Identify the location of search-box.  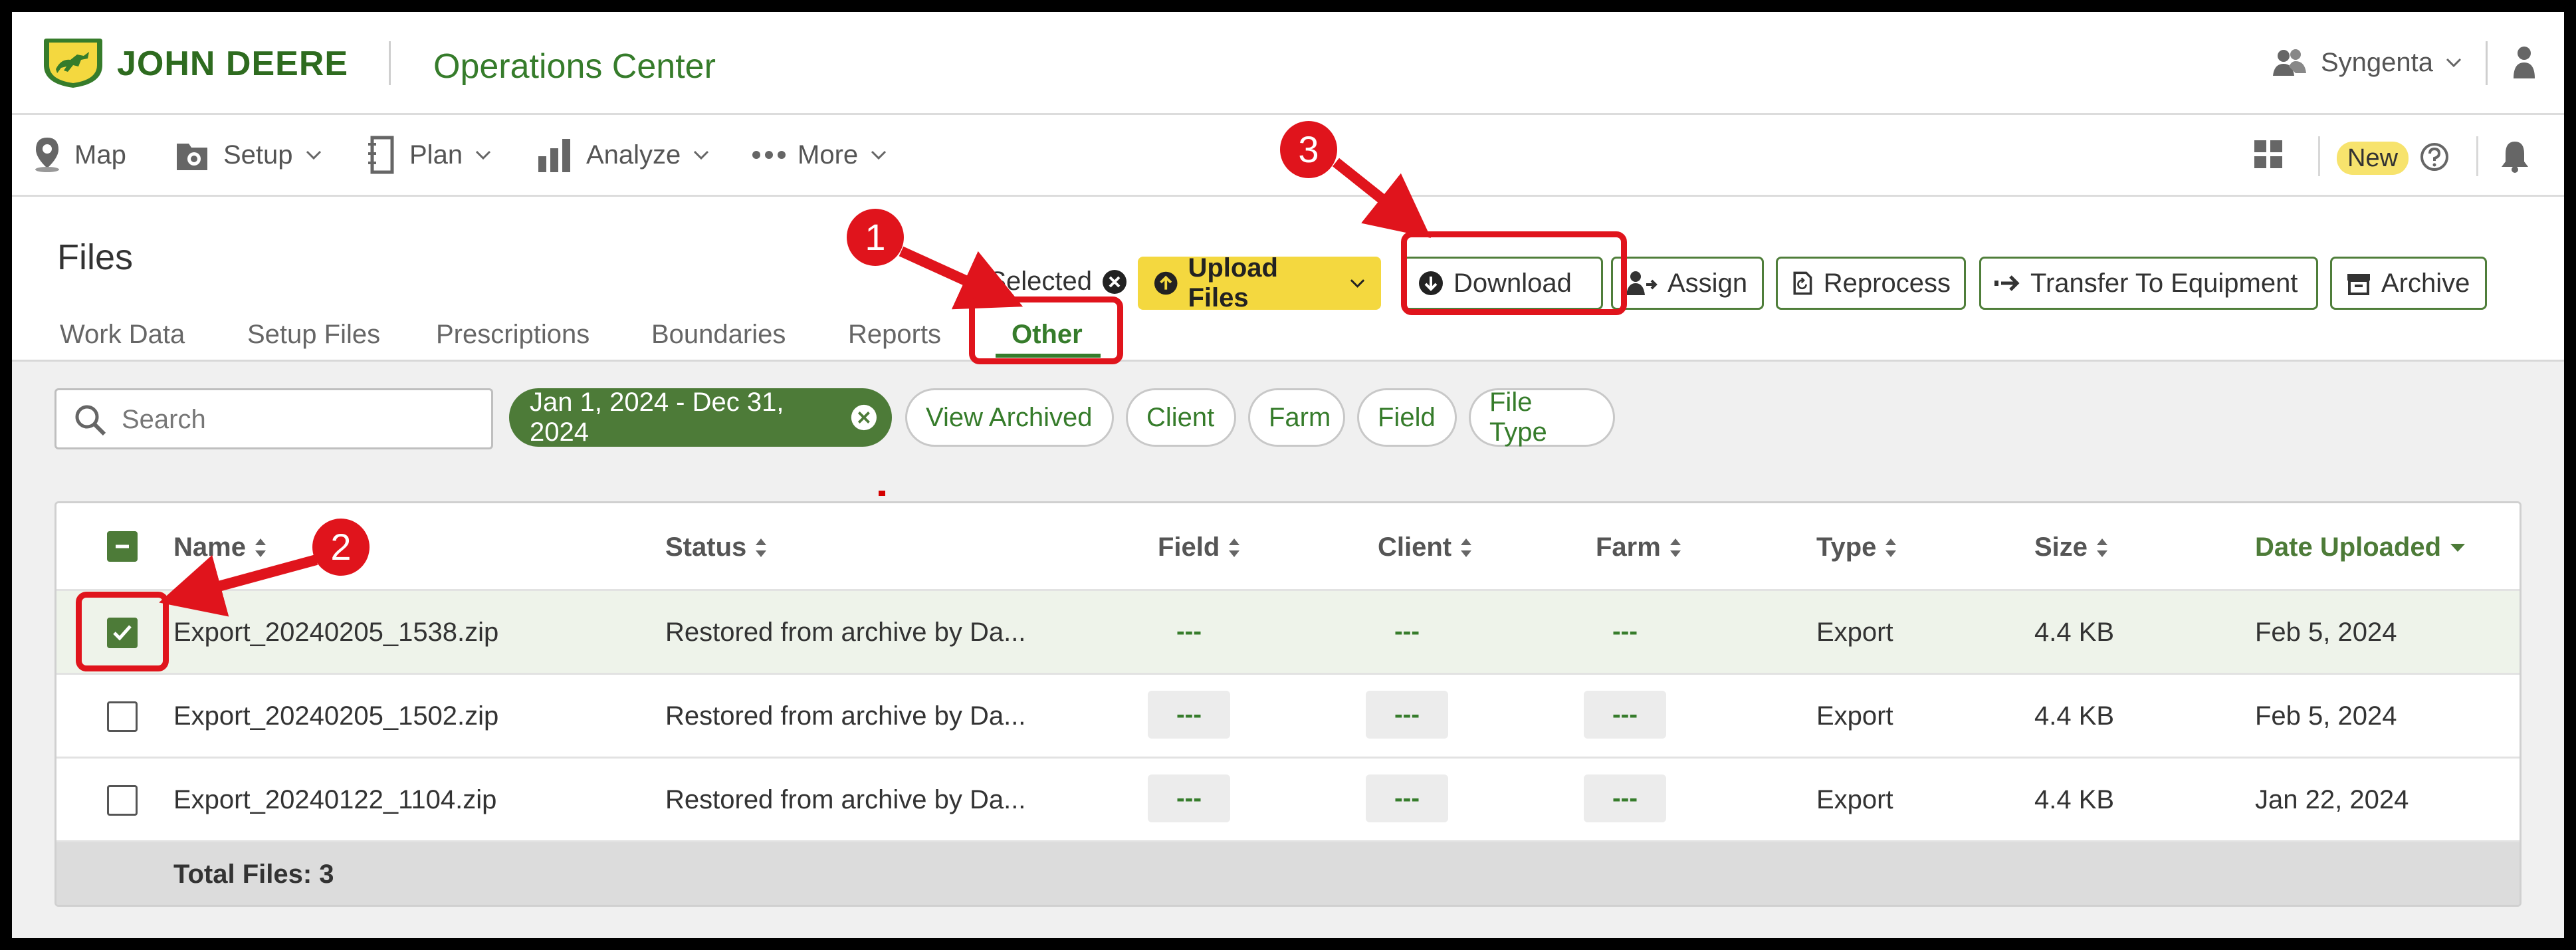
(273, 418).